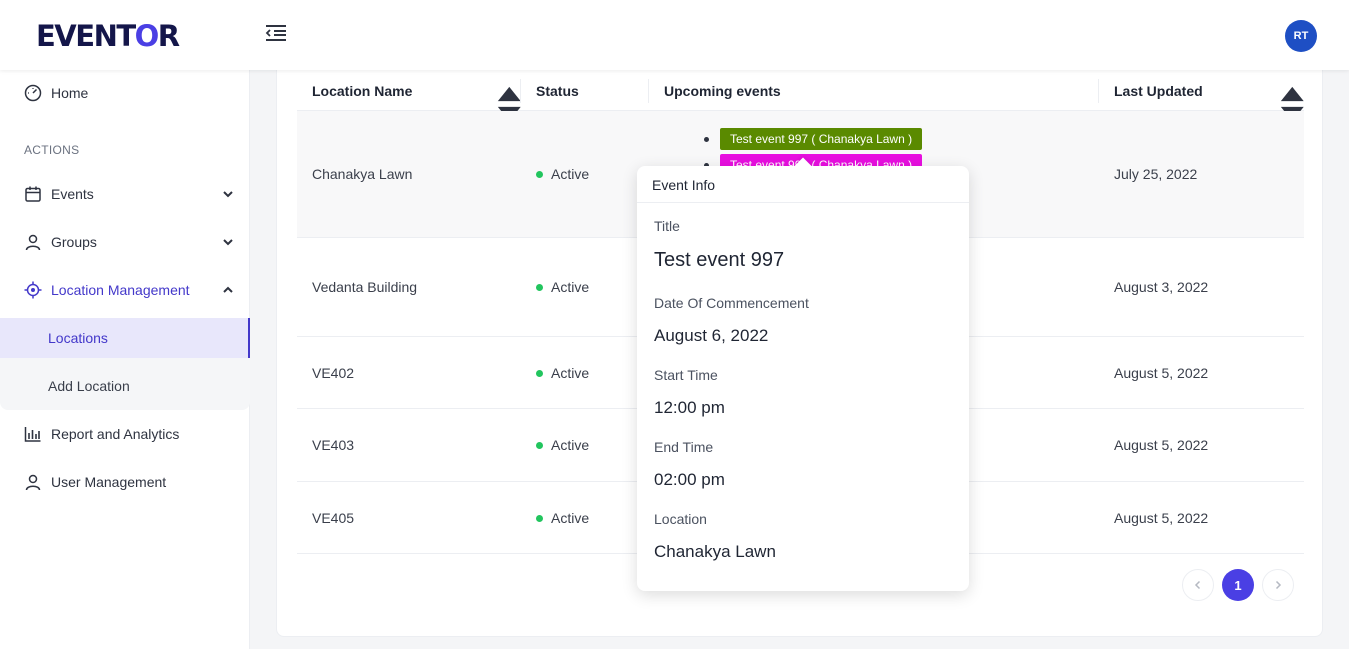 The image size is (1349, 649). I want to click on chevron-right-icon, so click(1278, 585).